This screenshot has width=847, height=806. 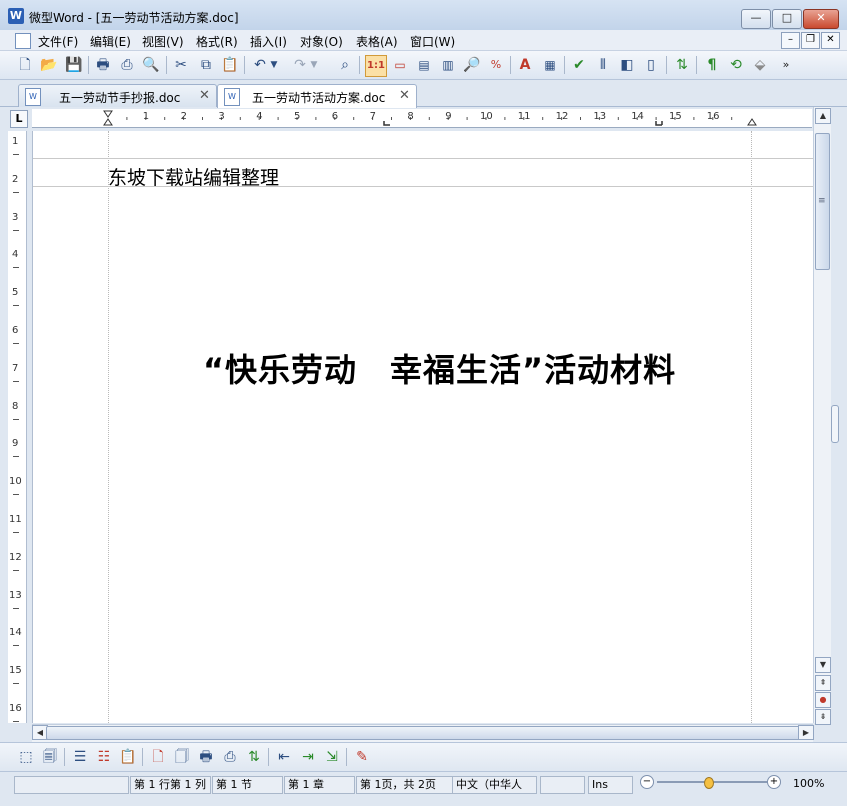 I want to click on layers-icon: ⬙, so click(x=760, y=65).